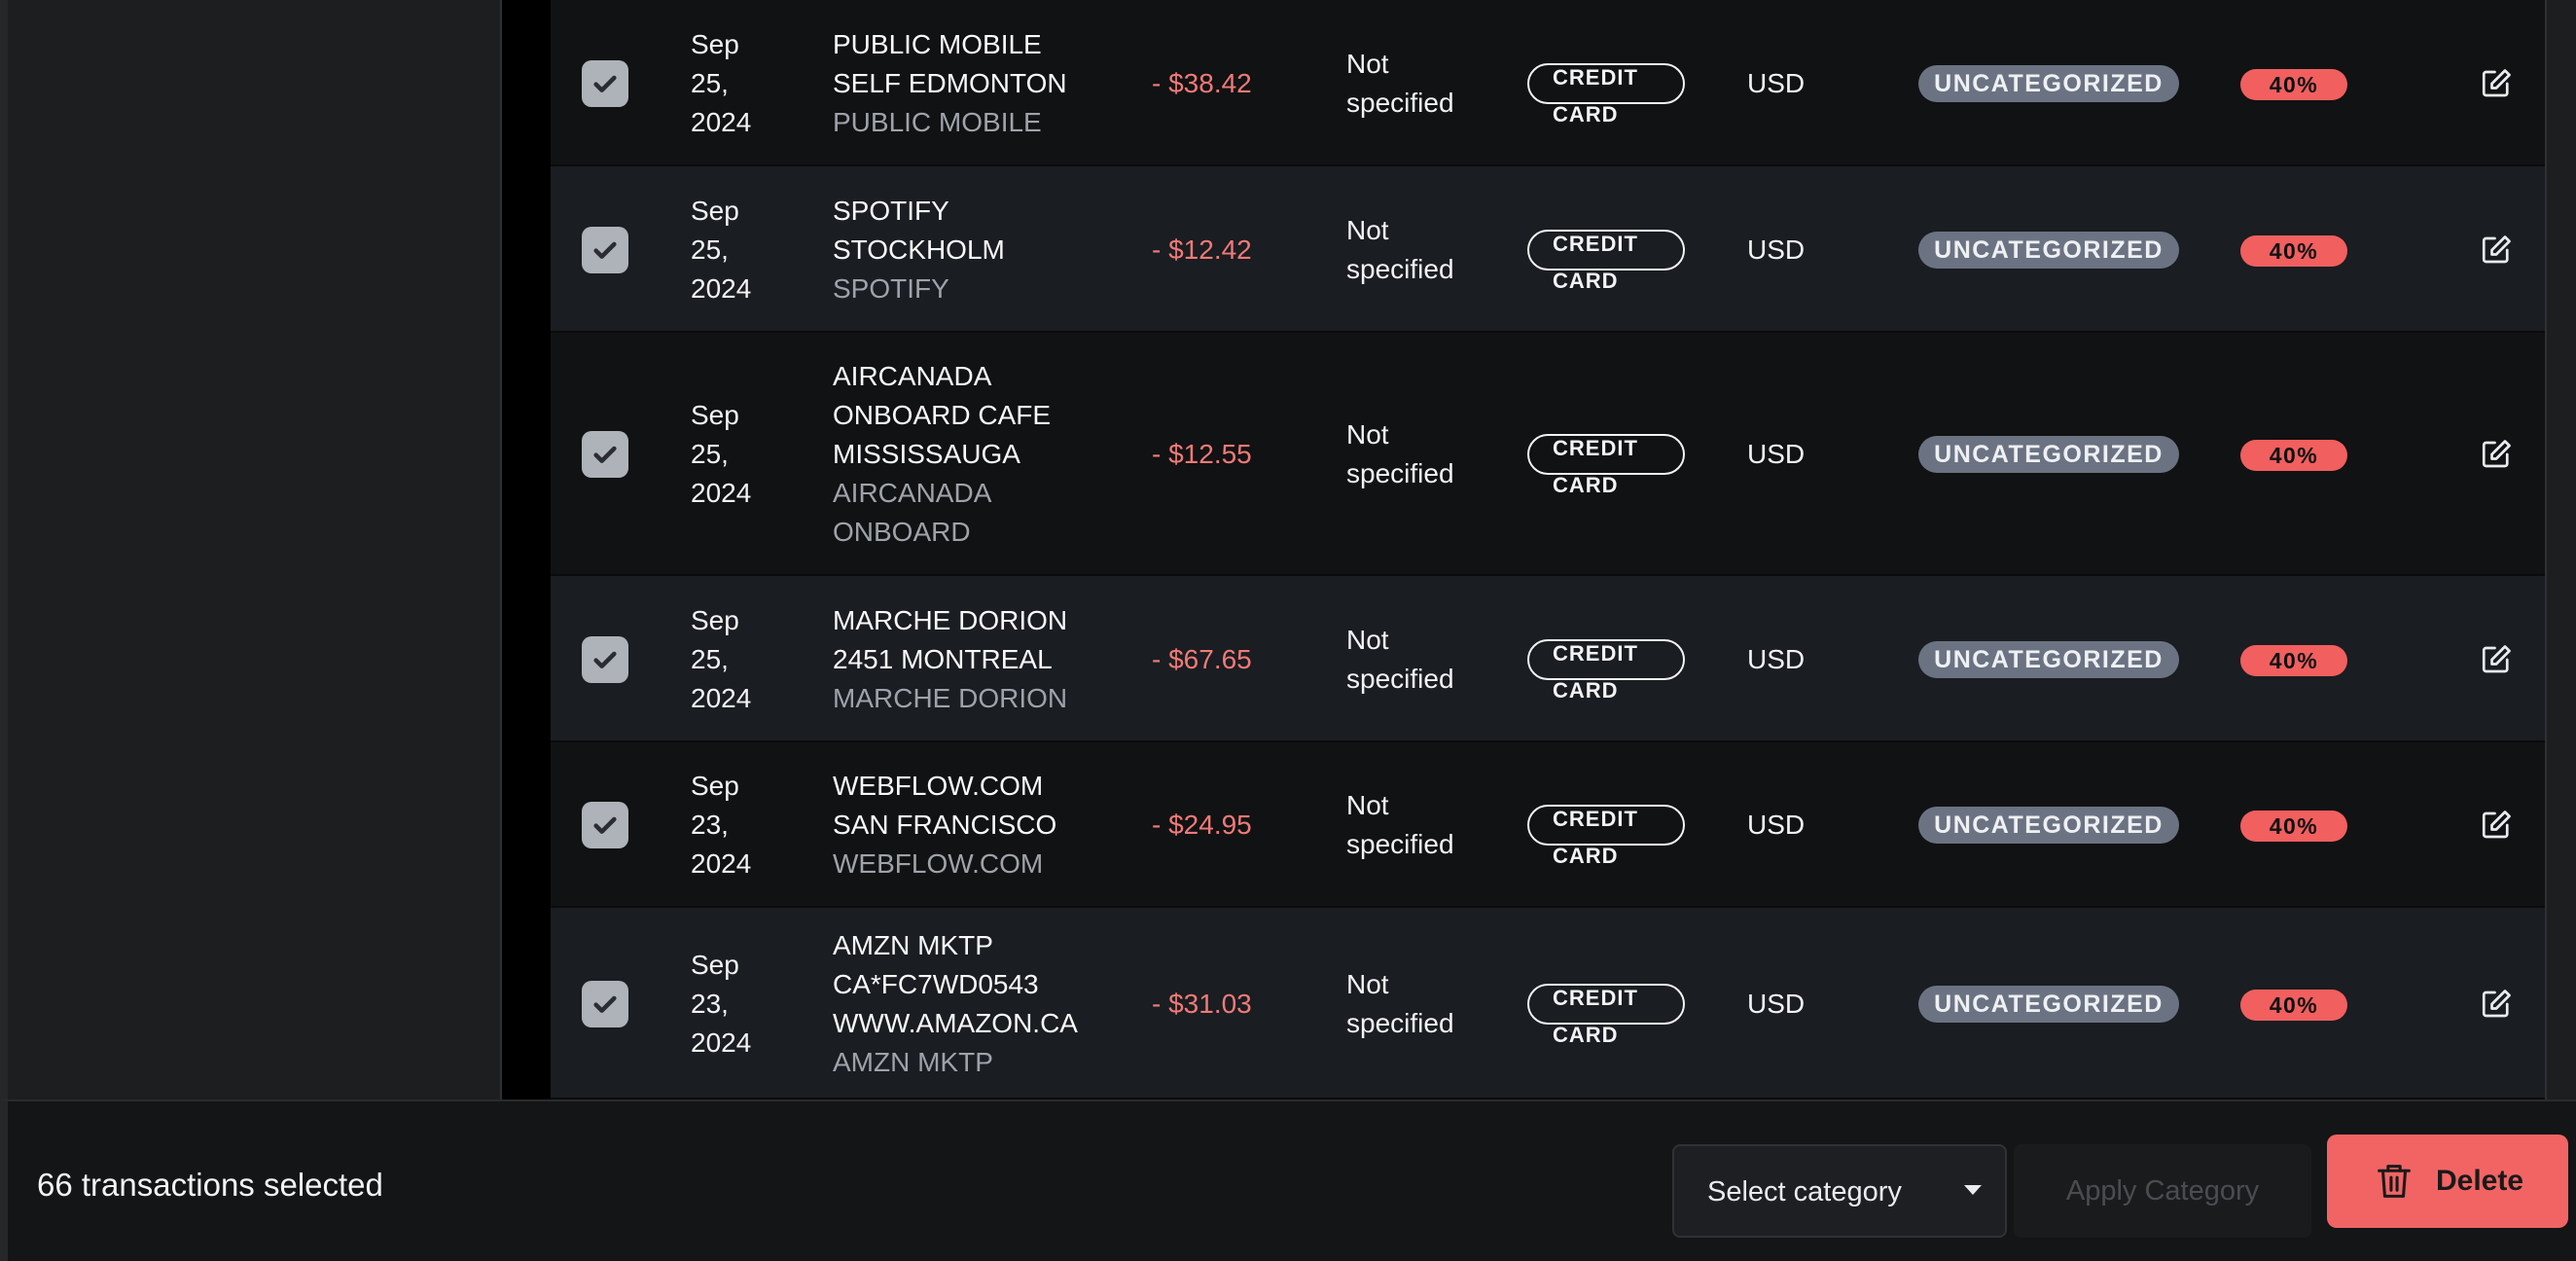  What do you see at coordinates (1973, 1190) in the screenshot?
I see `caret-down-icon` at bounding box center [1973, 1190].